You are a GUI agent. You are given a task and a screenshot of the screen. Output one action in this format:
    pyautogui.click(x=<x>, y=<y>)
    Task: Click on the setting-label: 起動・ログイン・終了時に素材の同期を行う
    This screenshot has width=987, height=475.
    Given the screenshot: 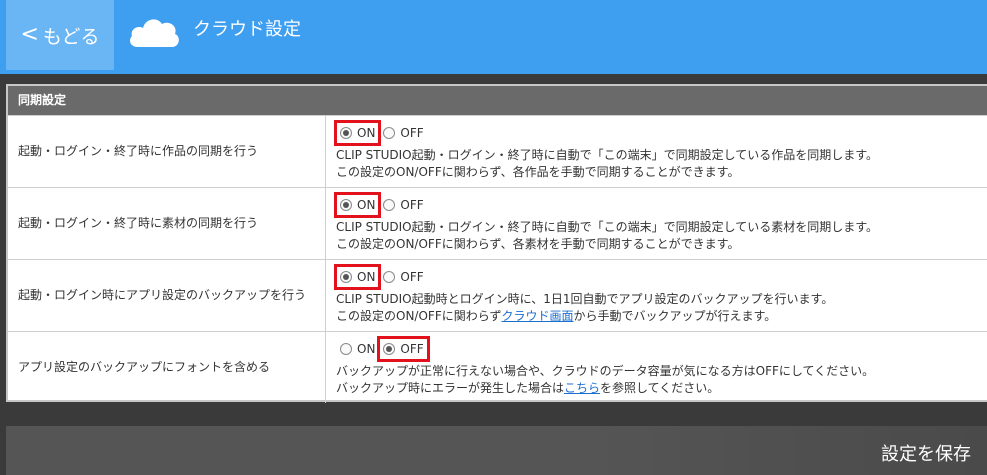 What is the action you would take?
    pyautogui.click(x=138, y=223)
    